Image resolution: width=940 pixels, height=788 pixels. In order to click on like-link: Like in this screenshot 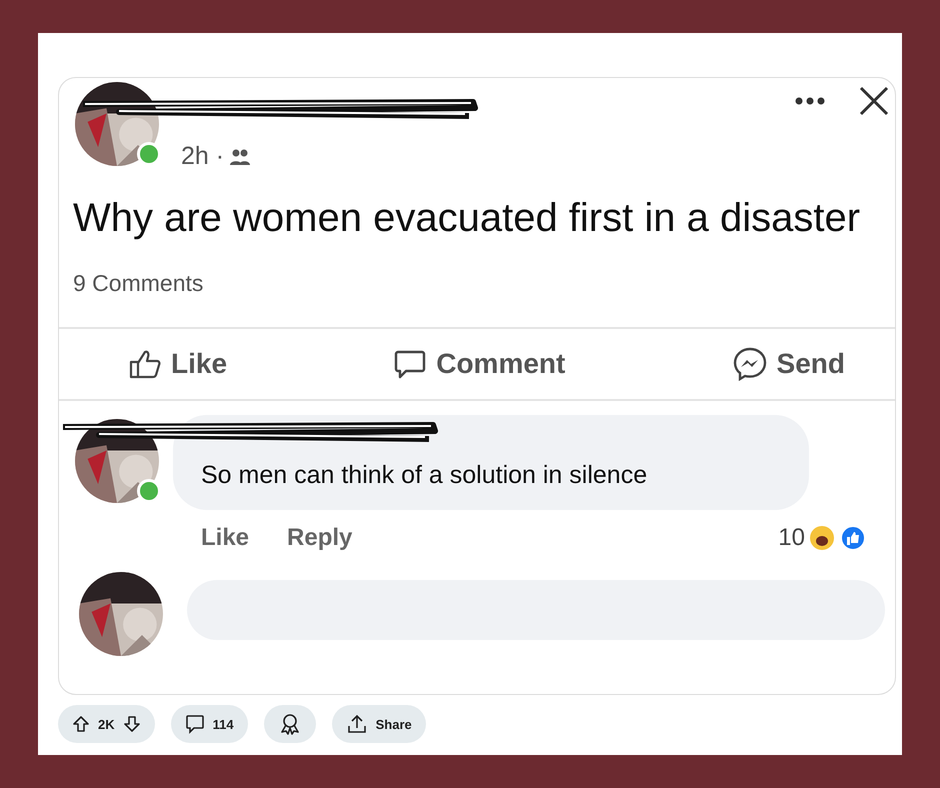, I will do `click(225, 538)`.